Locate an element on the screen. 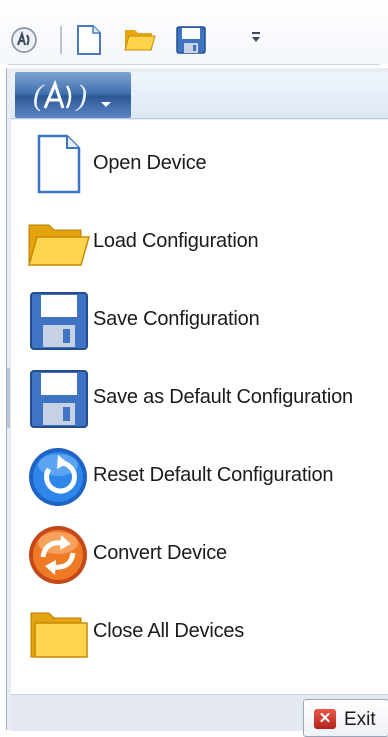 This screenshot has height=737, width=388. menu-item-label: Save as Default Configuration is located at coordinates (223, 397).